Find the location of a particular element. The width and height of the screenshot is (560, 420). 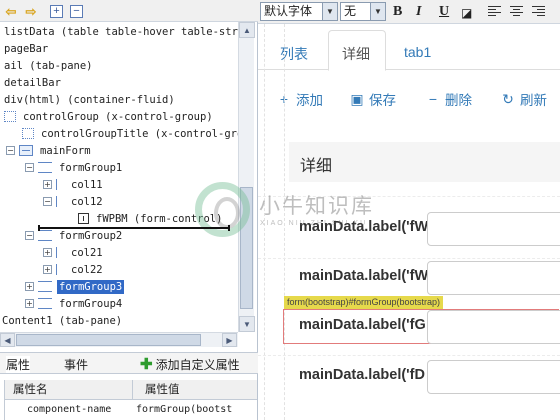

form-label: mainData.label('fG is located at coordinates (362, 325).